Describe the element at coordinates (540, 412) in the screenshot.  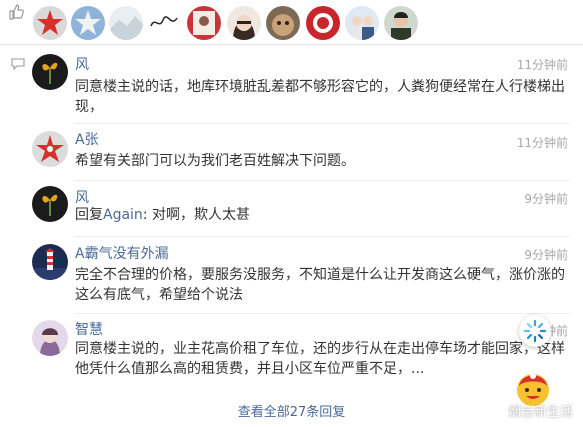
I see `watermark-text: 烟台新生活` at that location.